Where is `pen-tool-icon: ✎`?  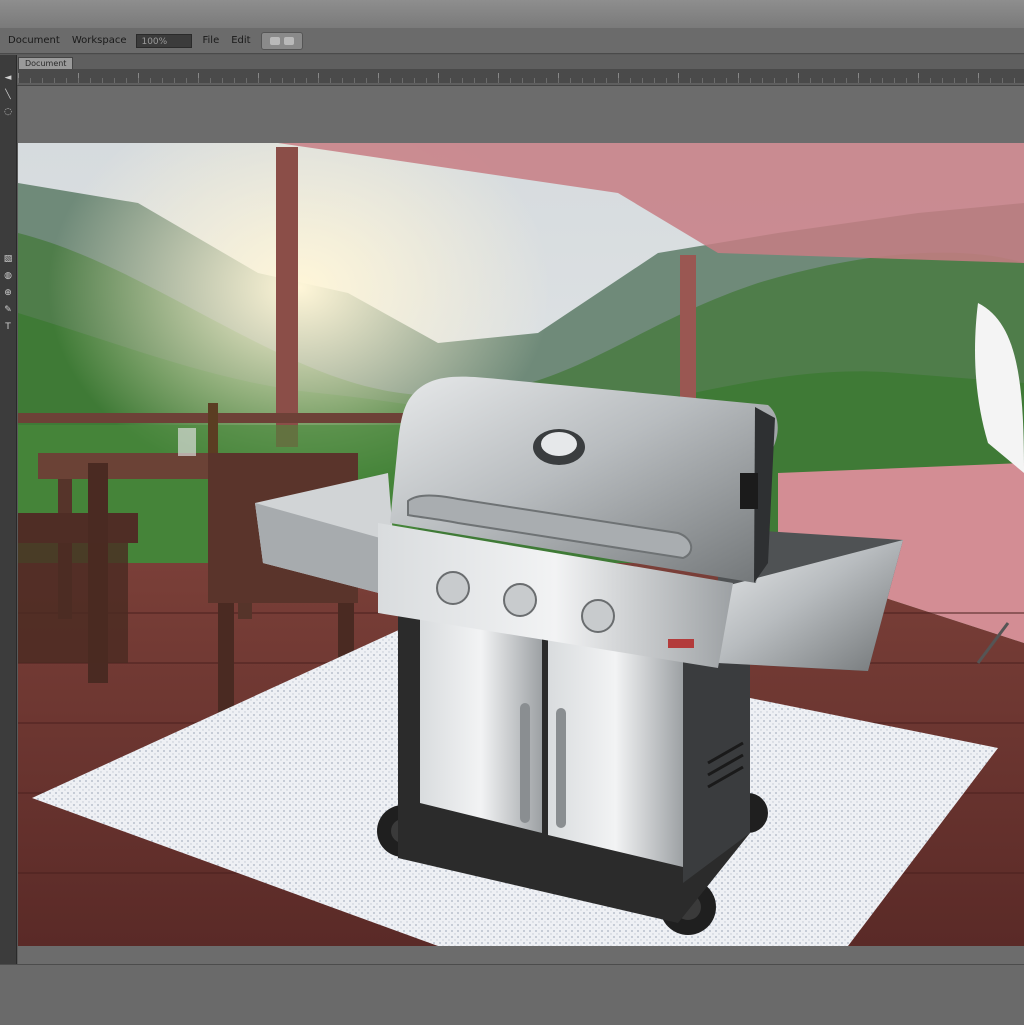
pen-tool-icon: ✎ is located at coordinates (8, 310).